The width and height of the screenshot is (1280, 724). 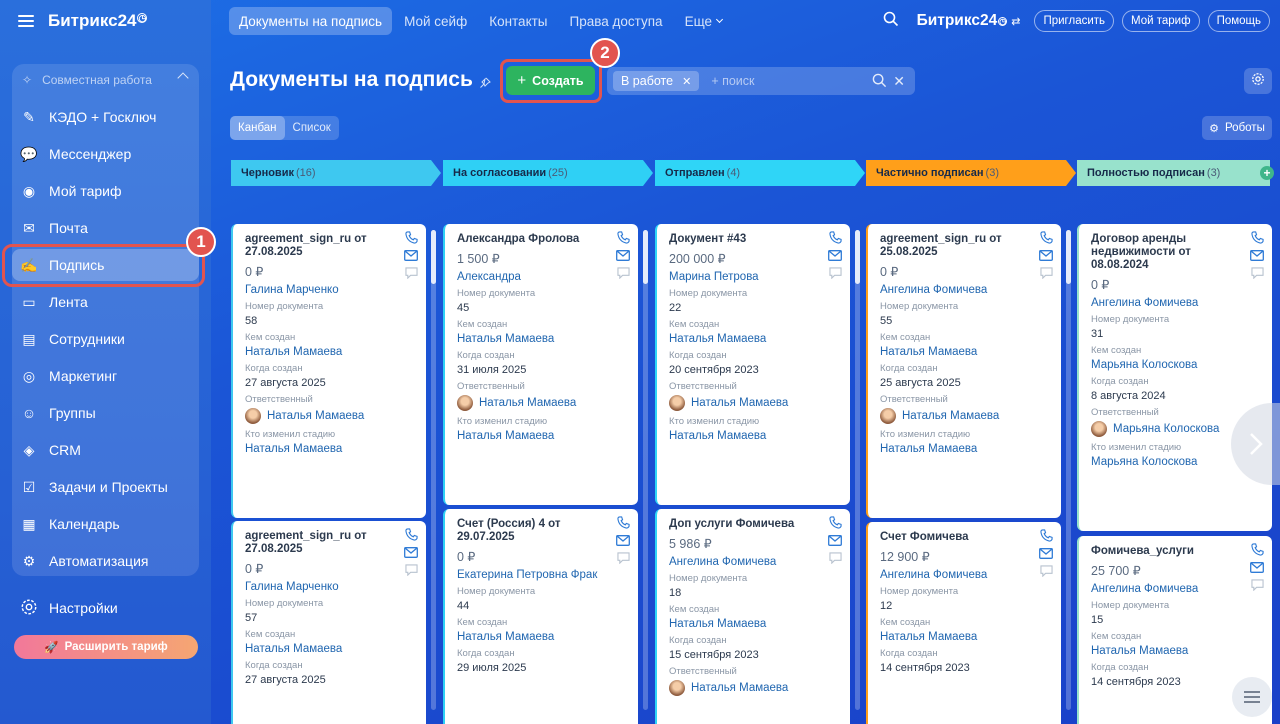 I want to click on menu-icon, so click(x=26, y=21).